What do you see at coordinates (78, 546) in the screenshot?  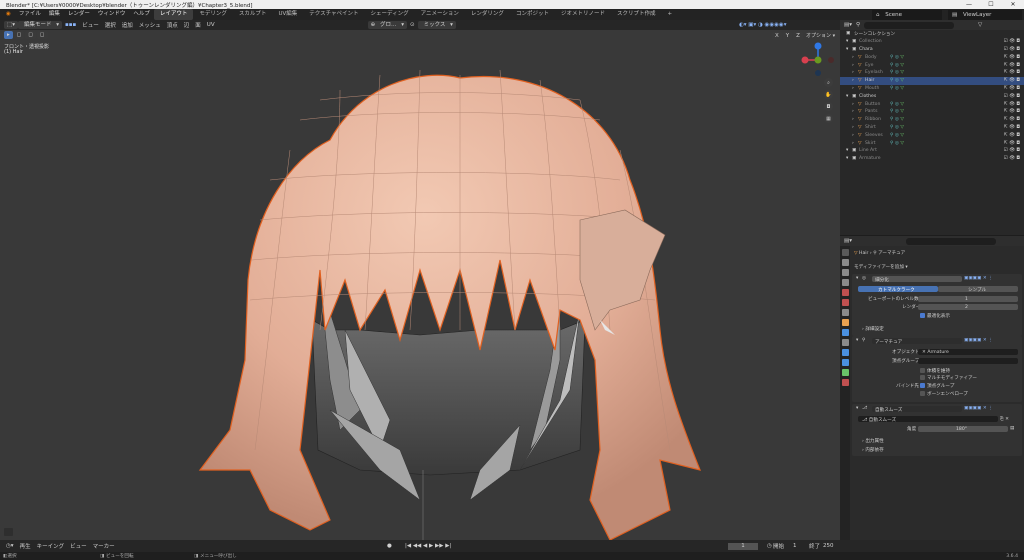 I see `timeline-view-menu: ビュー` at bounding box center [78, 546].